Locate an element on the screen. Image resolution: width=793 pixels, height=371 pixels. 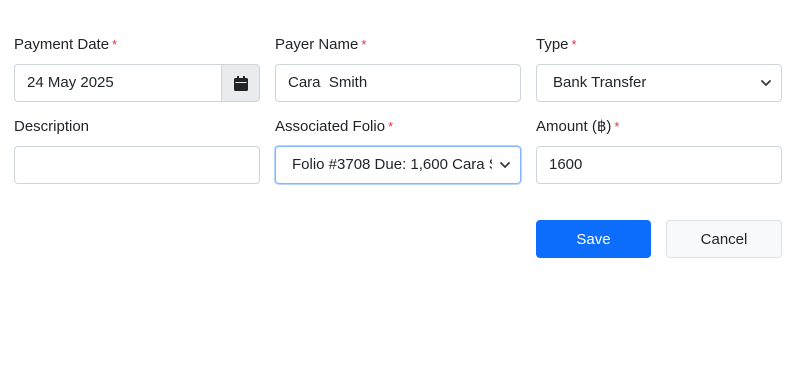
associated-folio-select: Folio #3708 Due: 1,600 Cara Sr is located at coordinates (398, 165).